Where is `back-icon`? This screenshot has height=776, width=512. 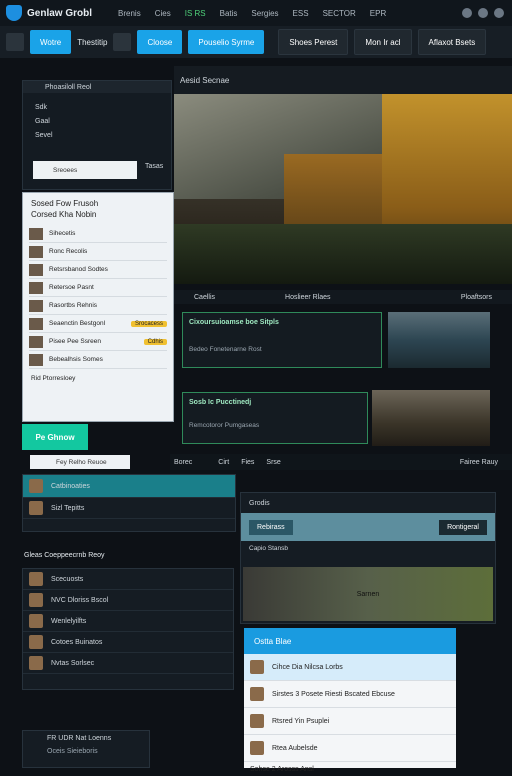 back-icon is located at coordinates (15, 42).